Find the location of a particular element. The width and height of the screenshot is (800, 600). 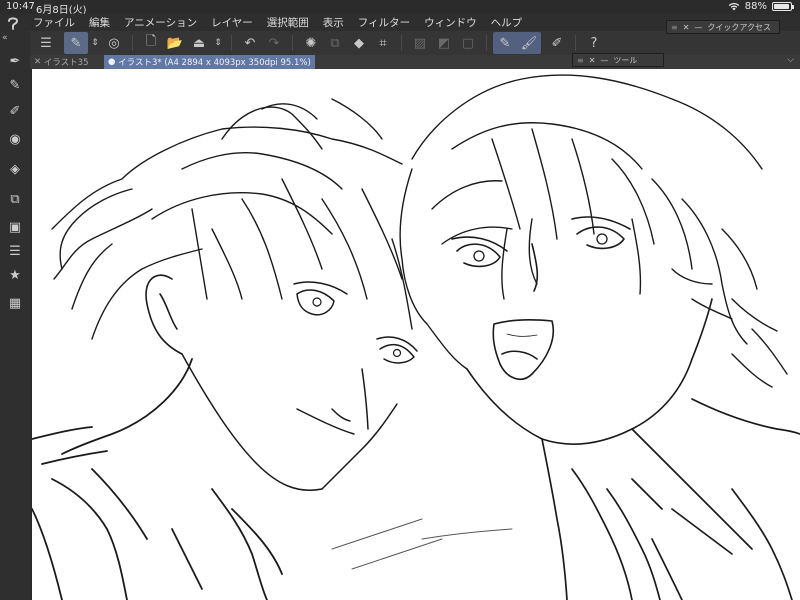

timeline-icon: ▦ is located at coordinates (15, 303).